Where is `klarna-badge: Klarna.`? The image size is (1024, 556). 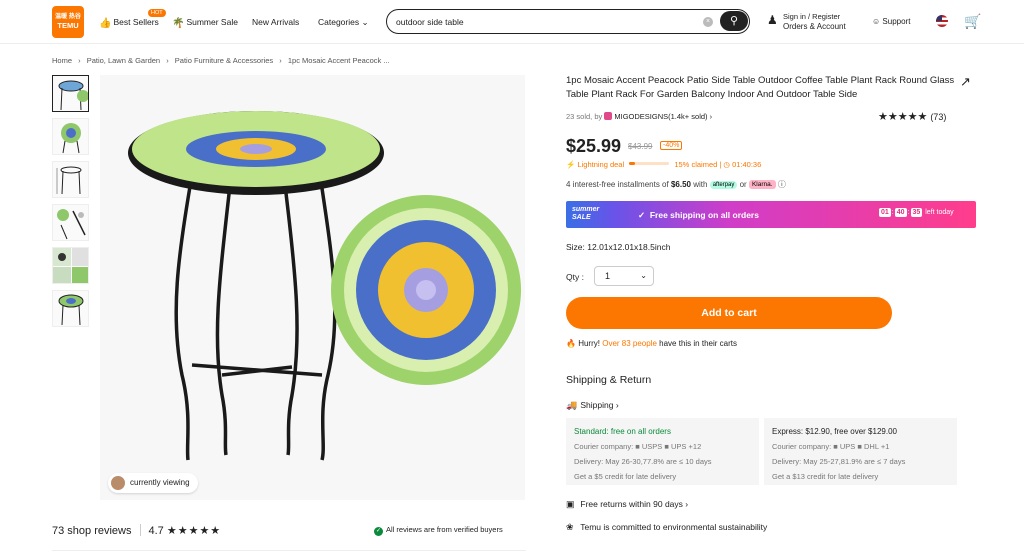
klarna-badge: Klarna. is located at coordinates (762, 184).